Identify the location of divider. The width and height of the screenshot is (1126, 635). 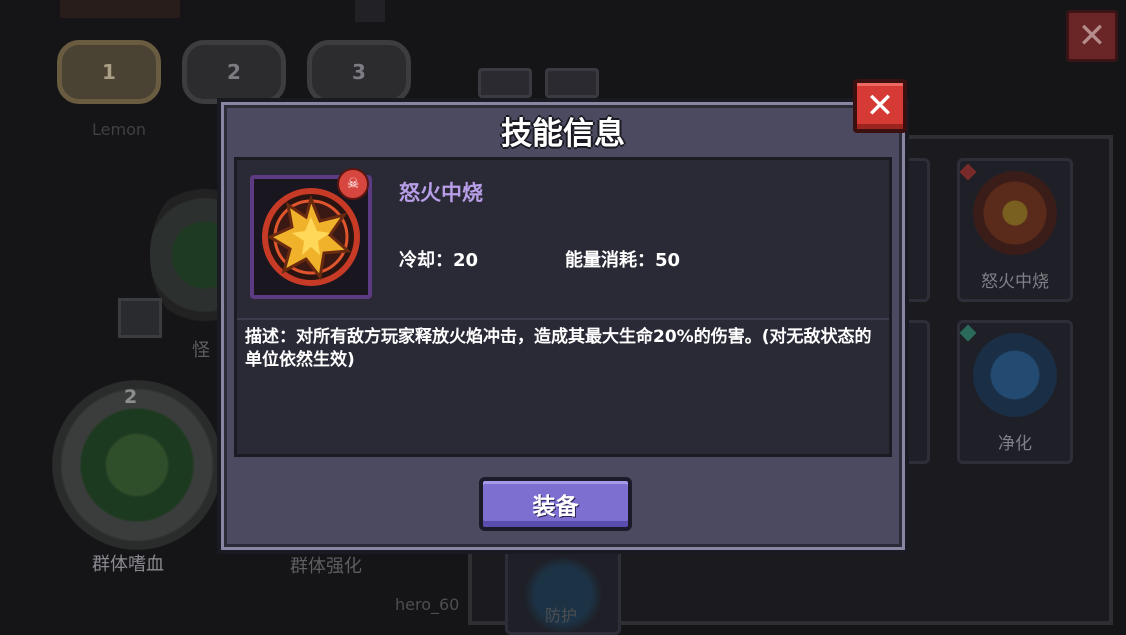
(563, 319).